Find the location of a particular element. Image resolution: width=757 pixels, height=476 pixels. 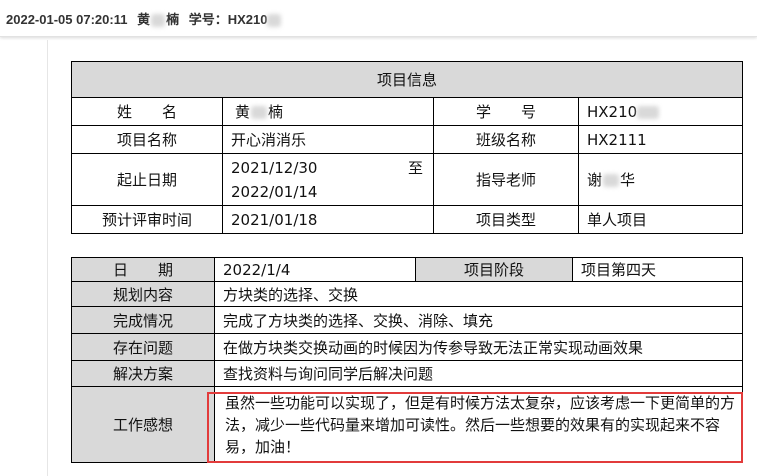

done-value: 完成了方块类的选择、交换、消除、填充 is located at coordinates (478, 320).